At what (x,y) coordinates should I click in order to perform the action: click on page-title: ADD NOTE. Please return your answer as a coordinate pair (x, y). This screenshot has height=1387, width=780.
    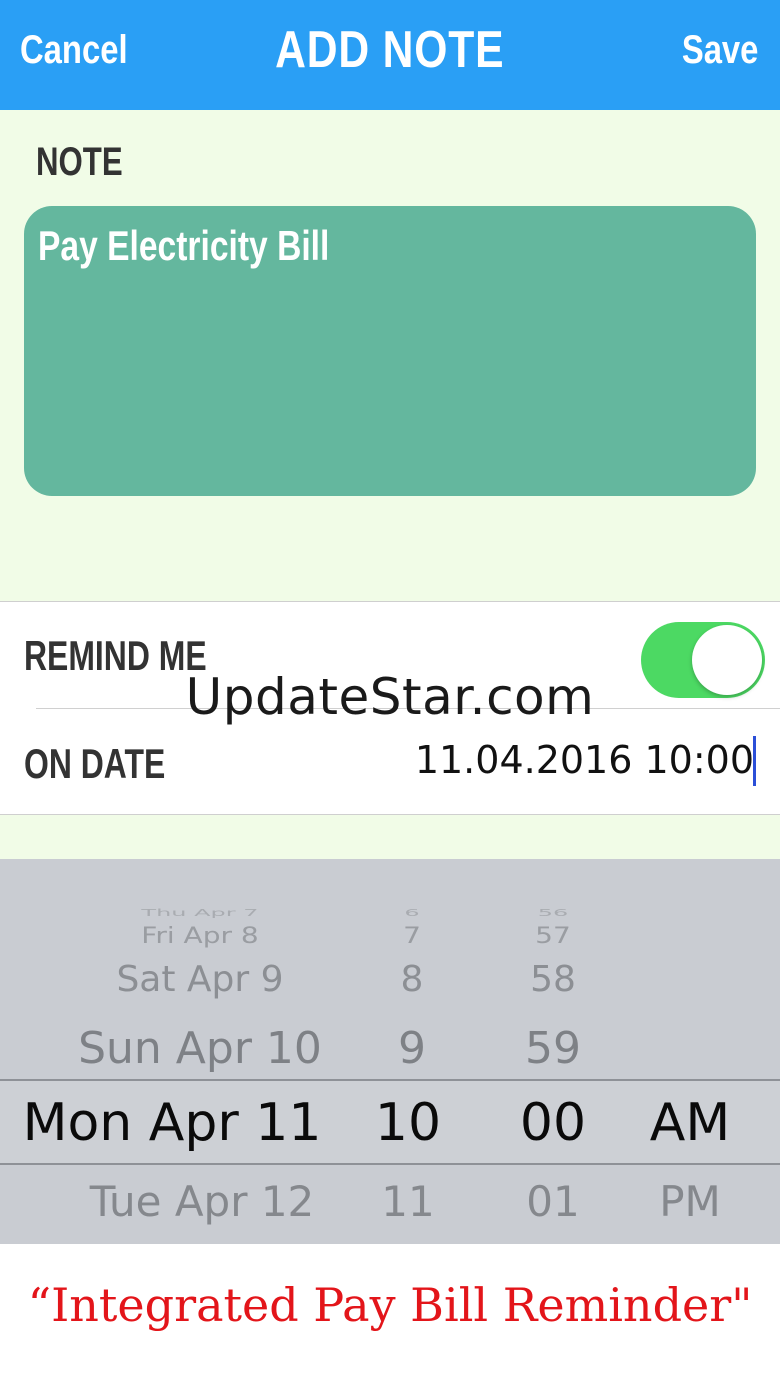
    Looking at the image, I should click on (390, 50).